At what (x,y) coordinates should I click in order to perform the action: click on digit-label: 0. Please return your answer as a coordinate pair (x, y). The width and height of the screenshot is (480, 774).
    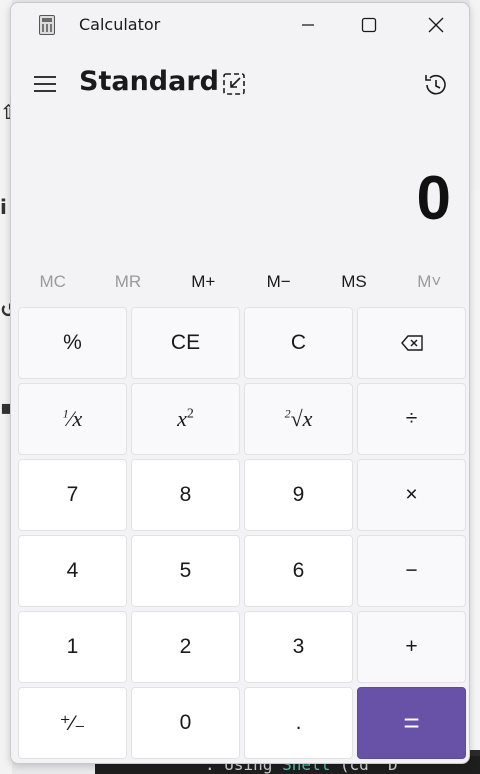
    Looking at the image, I should click on (185, 722).